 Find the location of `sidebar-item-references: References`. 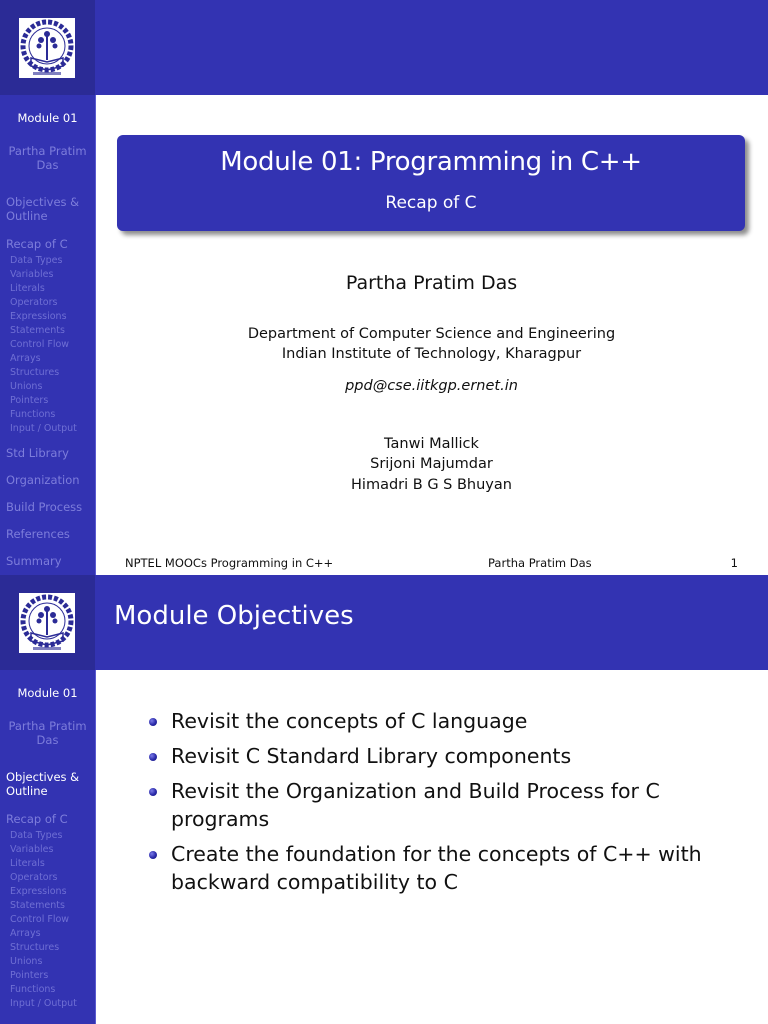

sidebar-item-references: References is located at coordinates (47, 534).